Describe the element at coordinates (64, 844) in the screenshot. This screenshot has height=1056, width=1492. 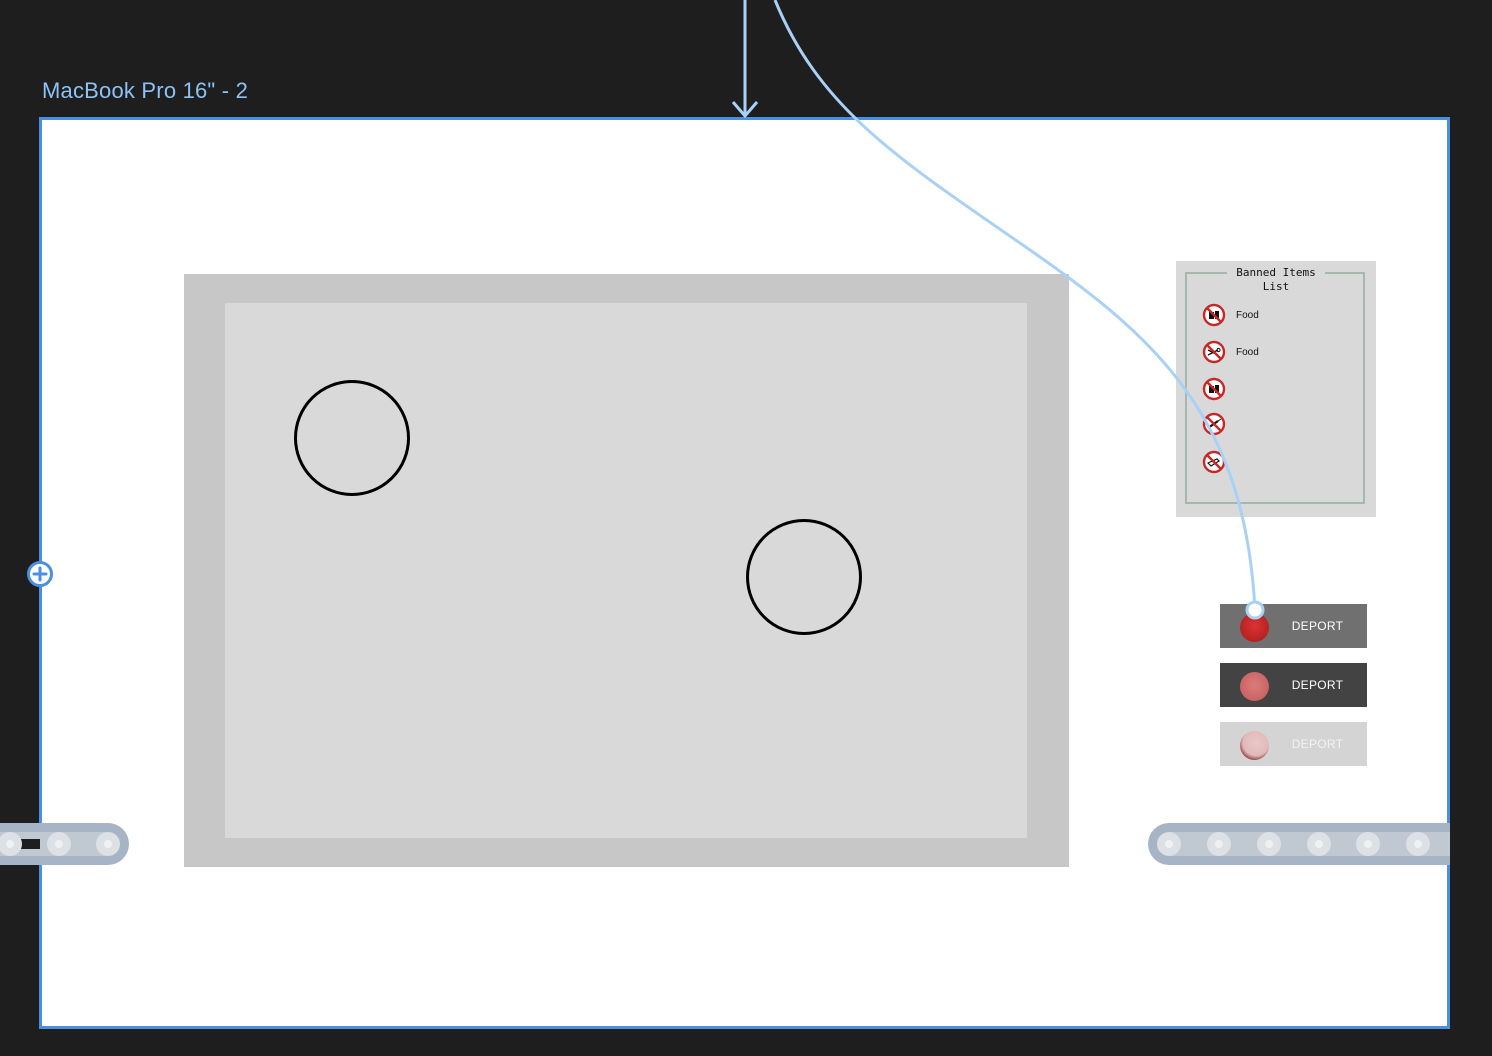
I see `left-conveyor-belt` at that location.